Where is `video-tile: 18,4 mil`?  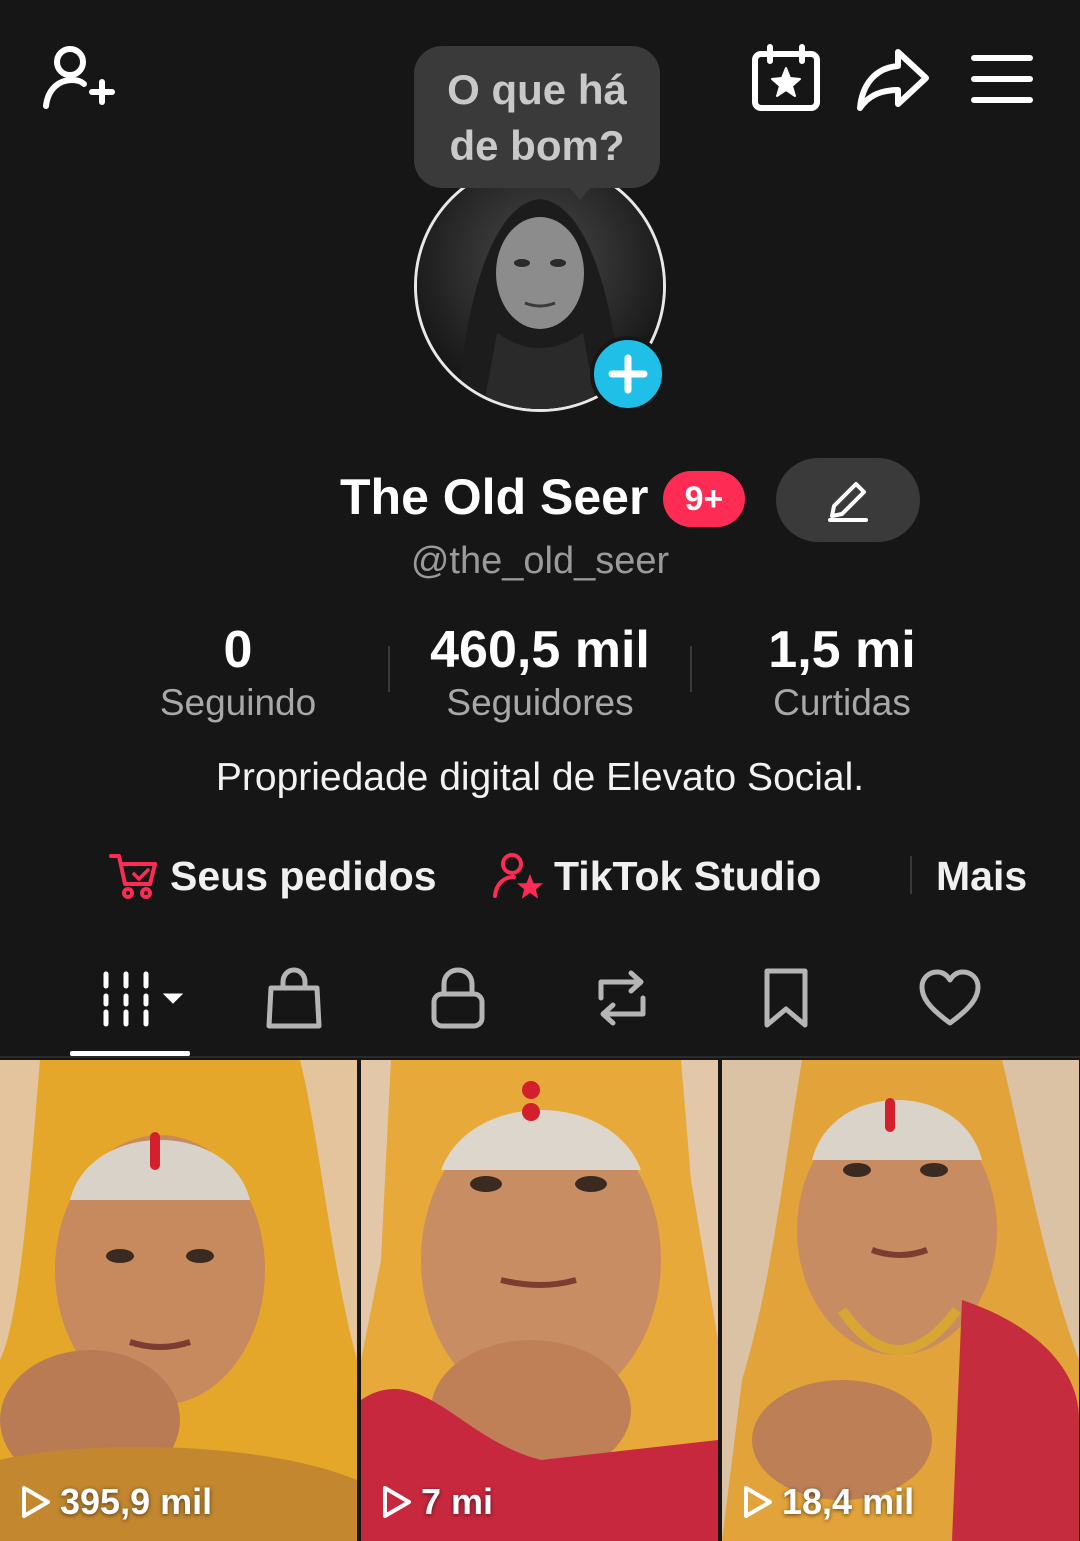
video-tile: 18,4 mil is located at coordinates (900, 1300).